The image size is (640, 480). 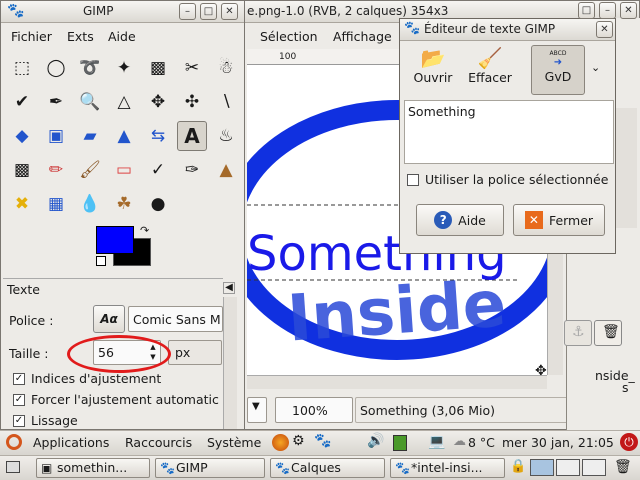 I want to click on size-unit-select: px, so click(x=195, y=352).